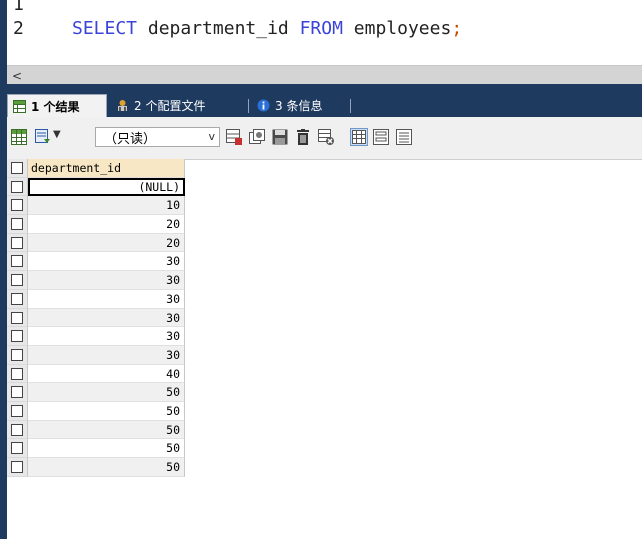 Image resolution: width=642 pixels, height=539 pixels. I want to click on sql-editor: 1 2 SELECT department_id FROM employees;, so click(324, 32).